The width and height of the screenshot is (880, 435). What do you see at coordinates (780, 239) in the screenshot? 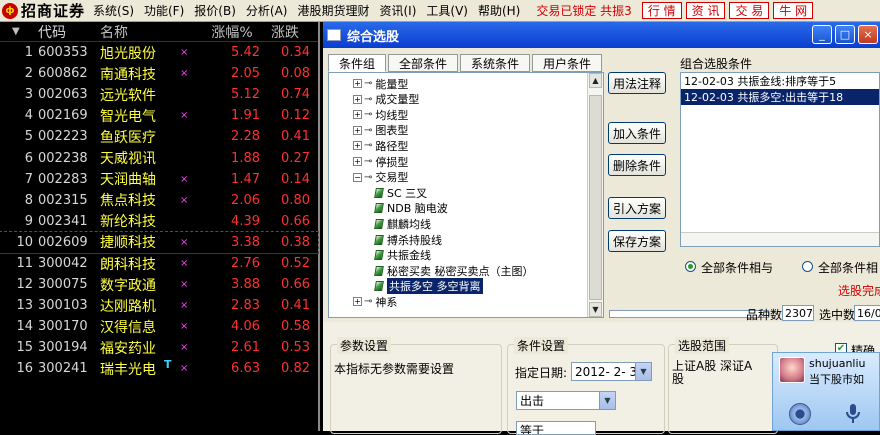
I see `list-hscrollbar` at bounding box center [780, 239].